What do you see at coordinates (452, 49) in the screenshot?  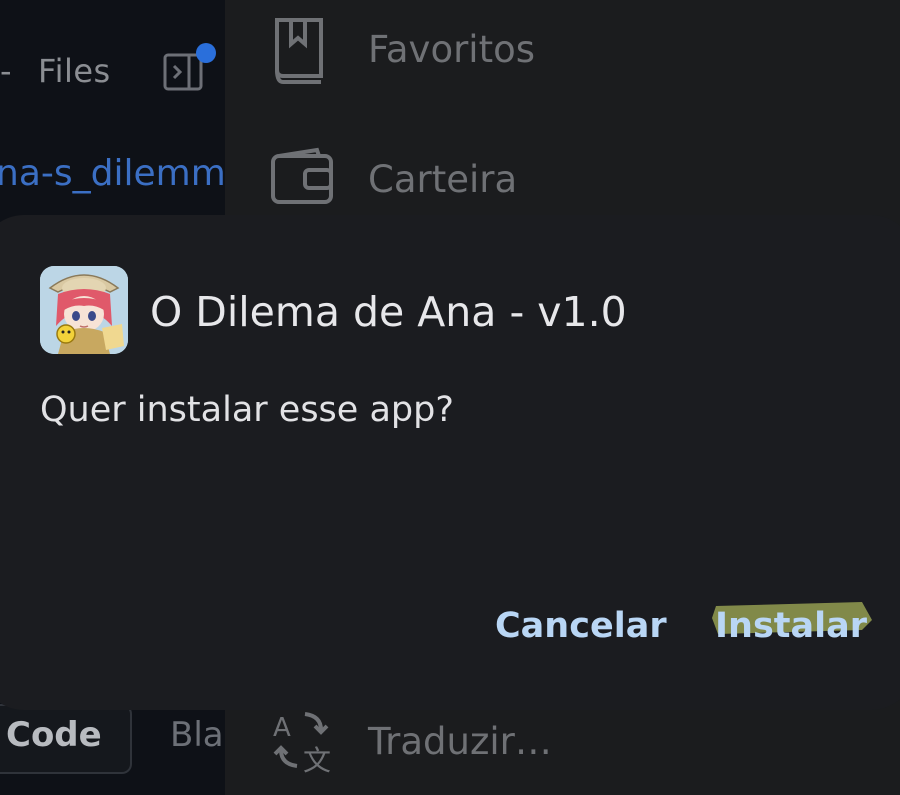 I see `menu-item-label: Favoritos` at bounding box center [452, 49].